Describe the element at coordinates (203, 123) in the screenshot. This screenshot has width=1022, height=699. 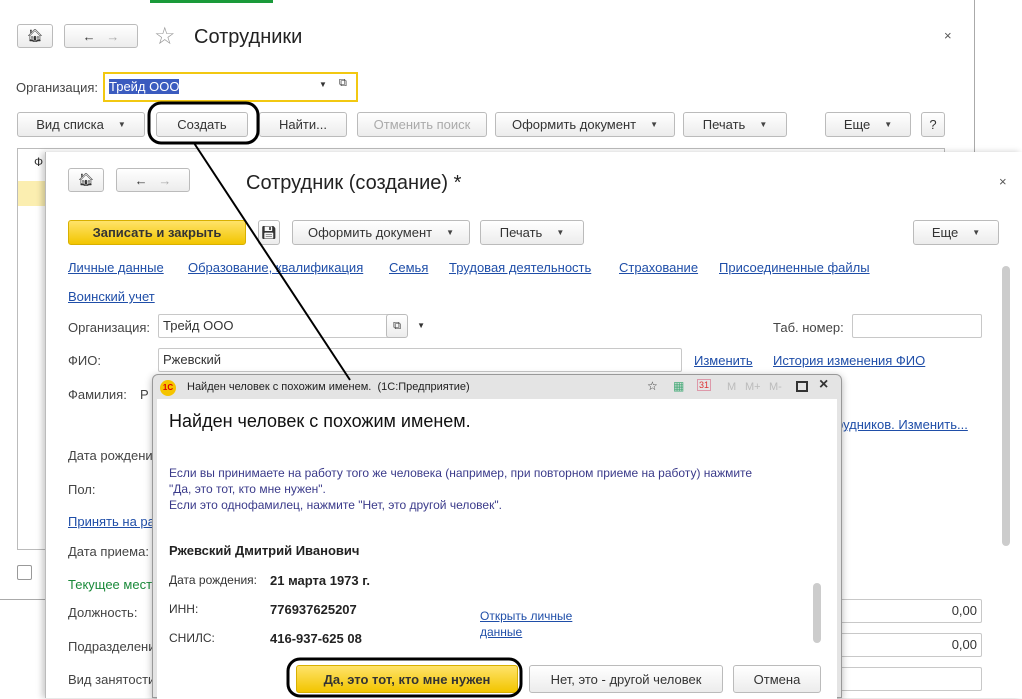
I see `create-highlight-oval` at that location.